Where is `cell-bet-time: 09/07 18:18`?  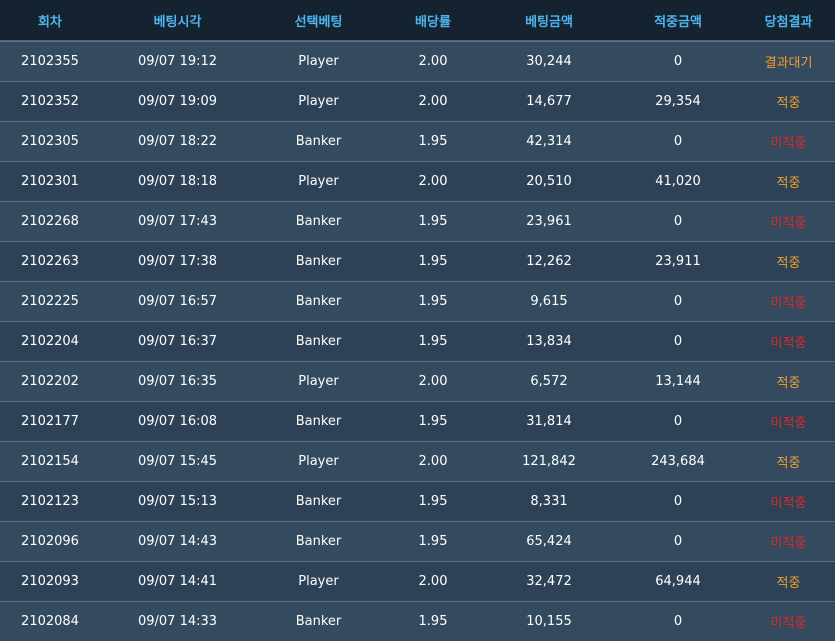 cell-bet-time: 09/07 18:18 is located at coordinates (177, 181).